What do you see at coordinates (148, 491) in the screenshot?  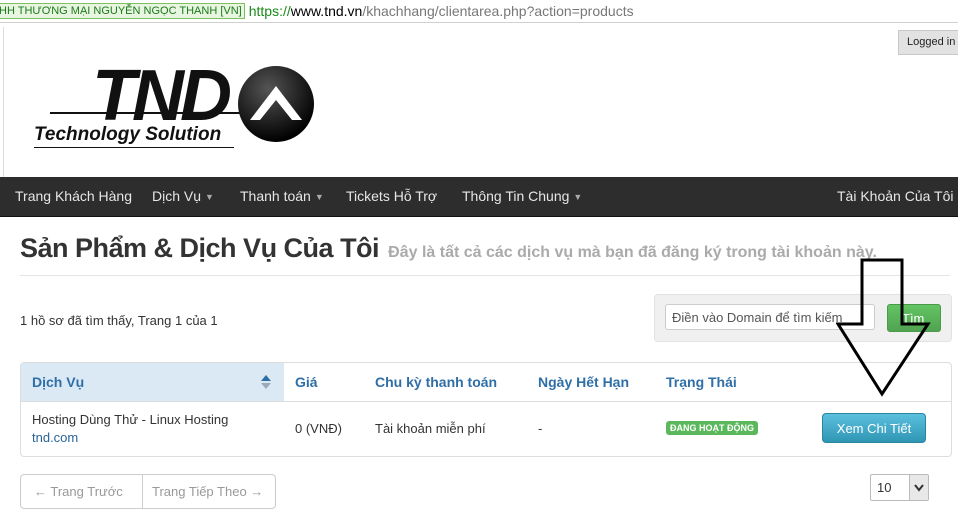 I see `pagination: ← Trang Trước Trang Tiếp Theo →` at bounding box center [148, 491].